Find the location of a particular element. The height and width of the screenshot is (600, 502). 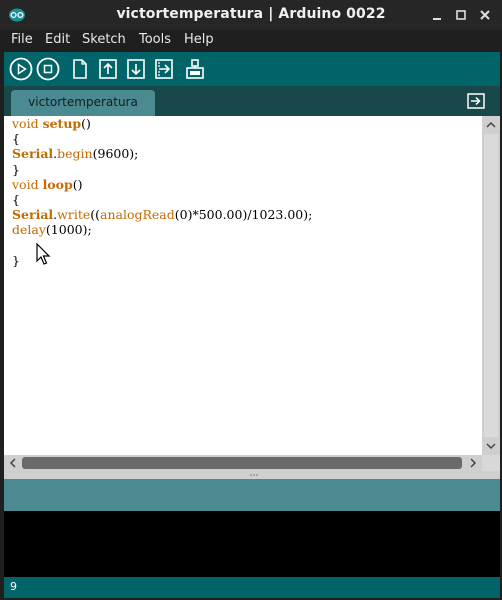

horizontal-scroll-thumb is located at coordinates (242, 463).